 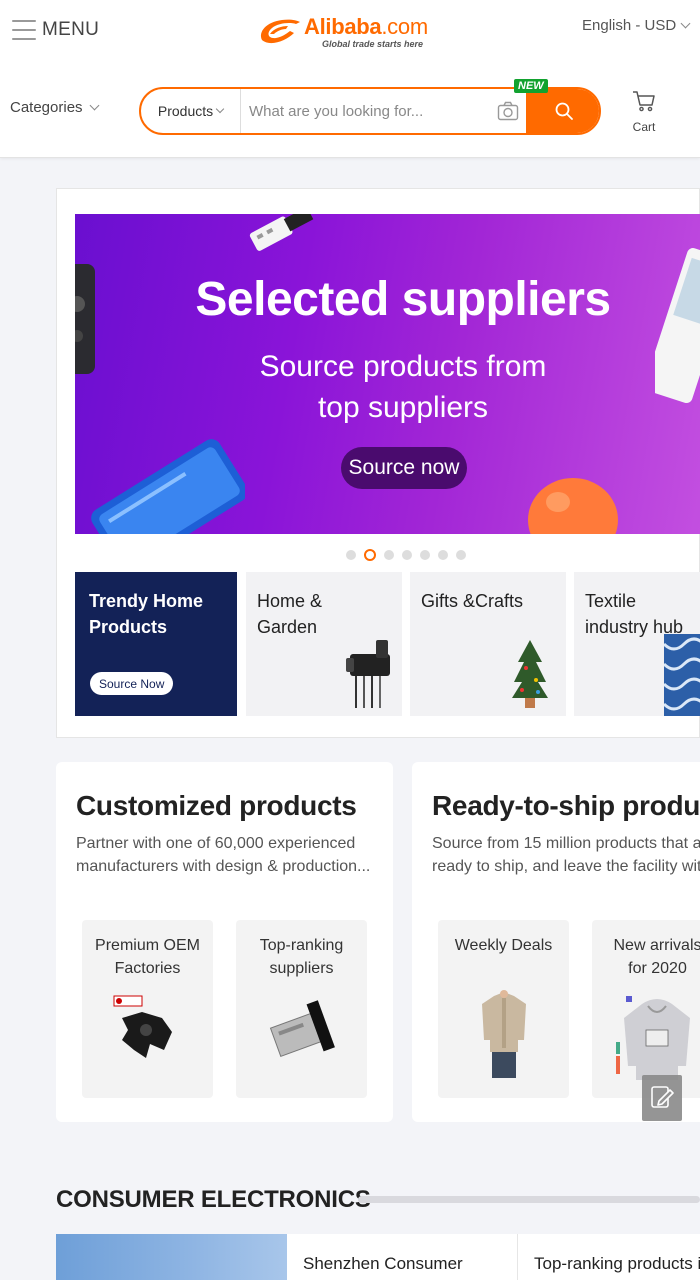 I want to click on alibaba-logo: Alibaba.com Global trade starts here, so click(x=351, y=32).